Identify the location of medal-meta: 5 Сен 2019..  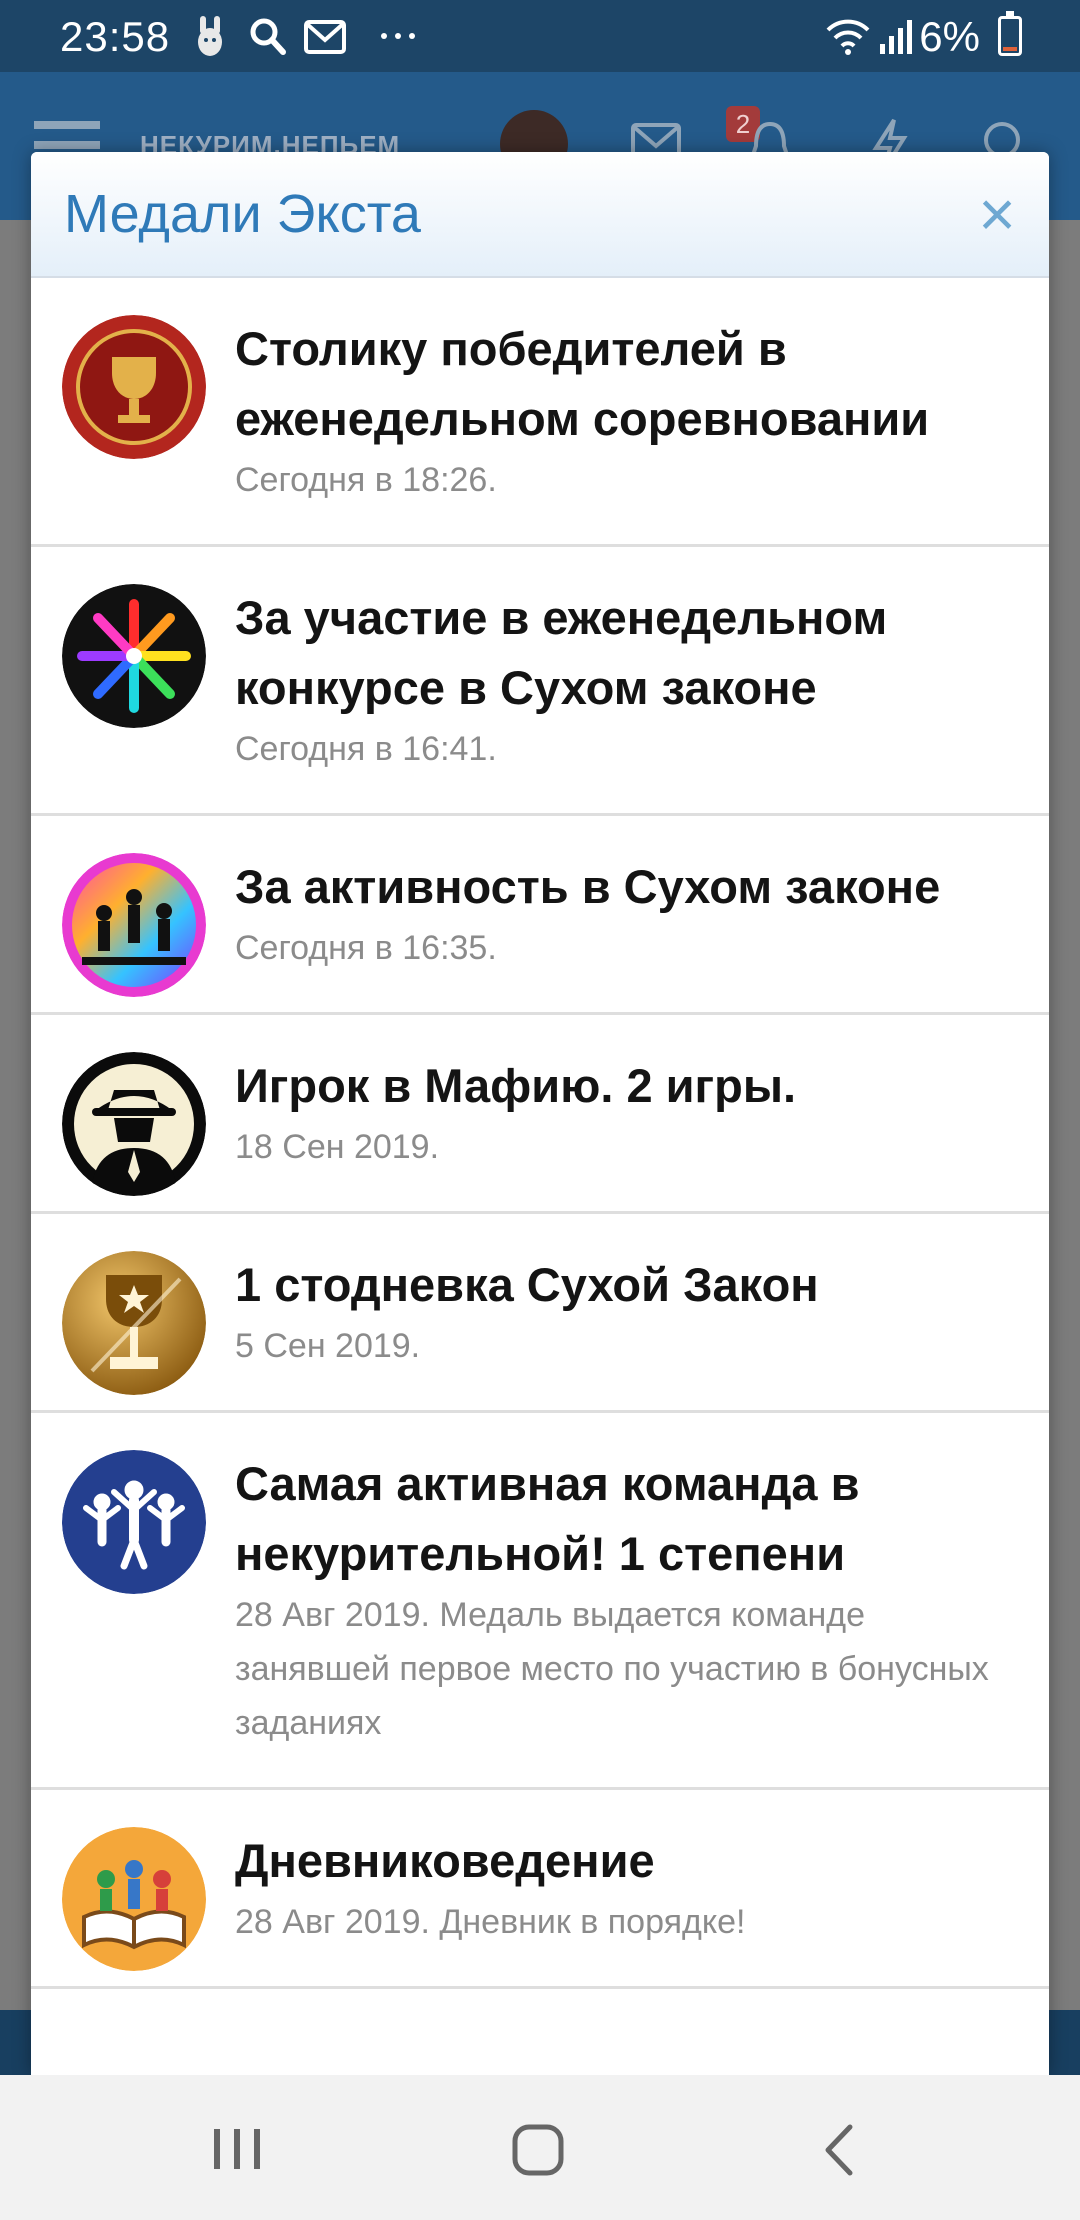
(328, 1346).